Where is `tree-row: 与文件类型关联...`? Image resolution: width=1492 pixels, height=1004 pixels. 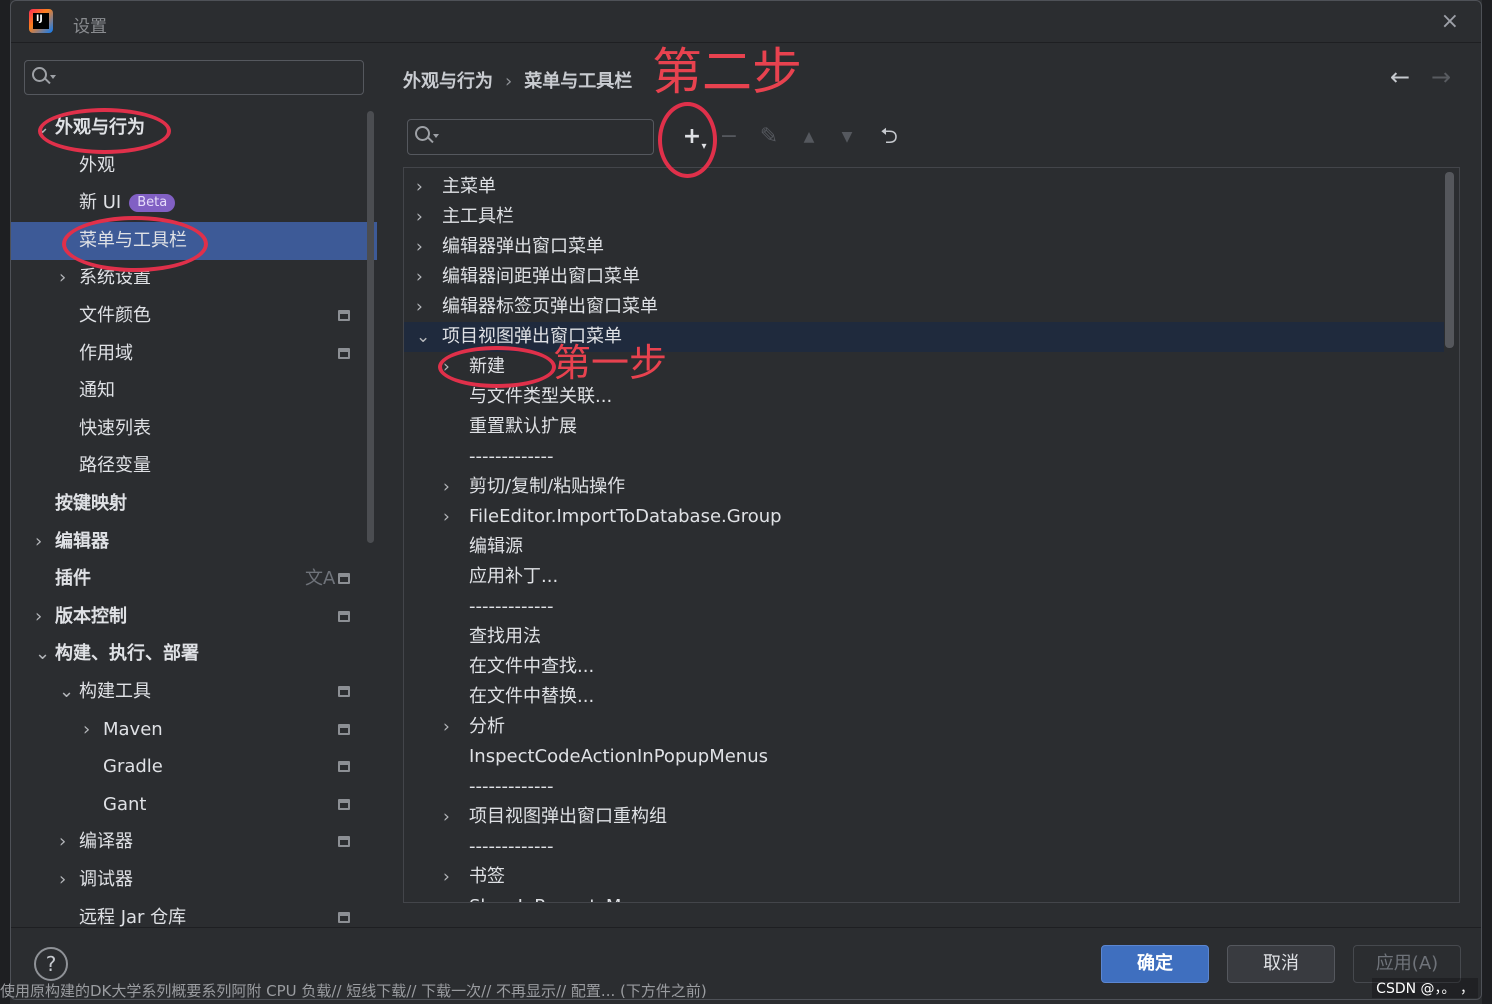 tree-row: 与文件类型关联... is located at coordinates (924, 397).